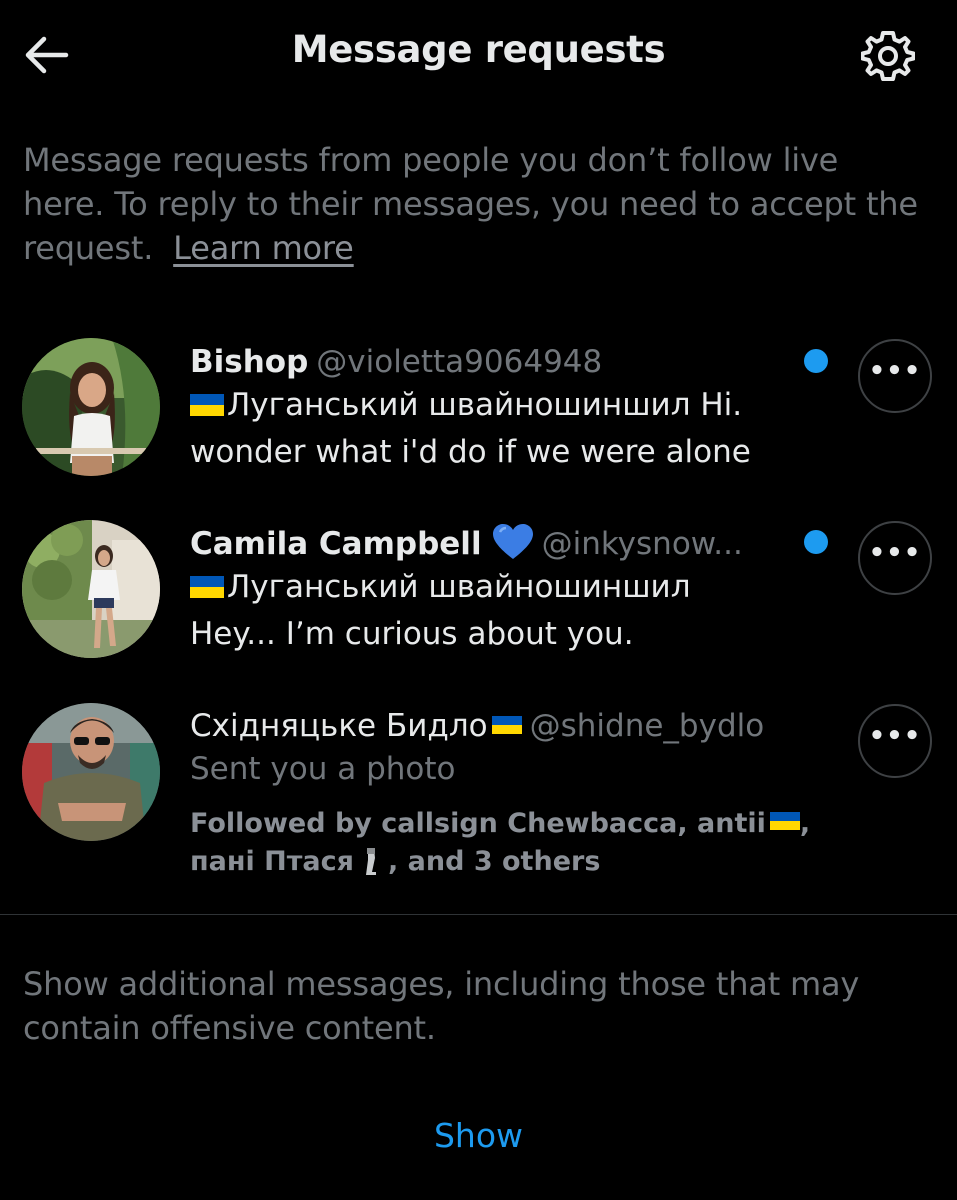 This screenshot has height=1200, width=957. Describe the element at coordinates (494, 861) in the screenshot. I see `followed-by-c: , and 3 others` at that location.